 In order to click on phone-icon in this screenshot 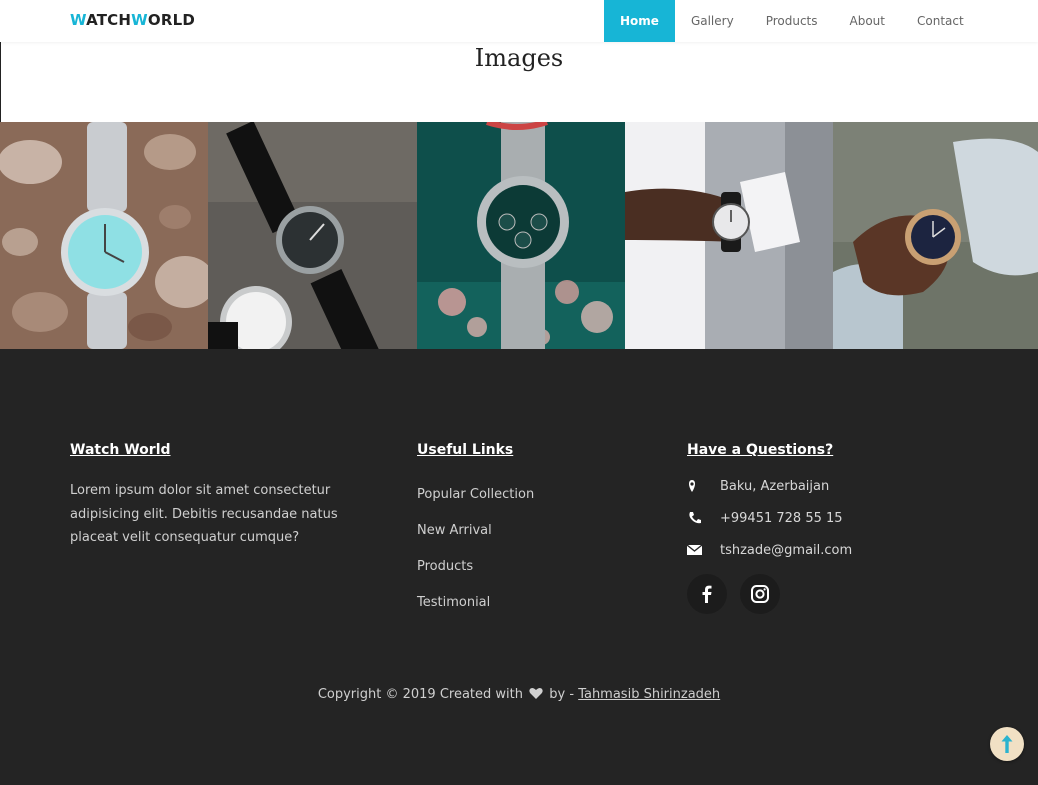, I will do `click(695, 519)`.